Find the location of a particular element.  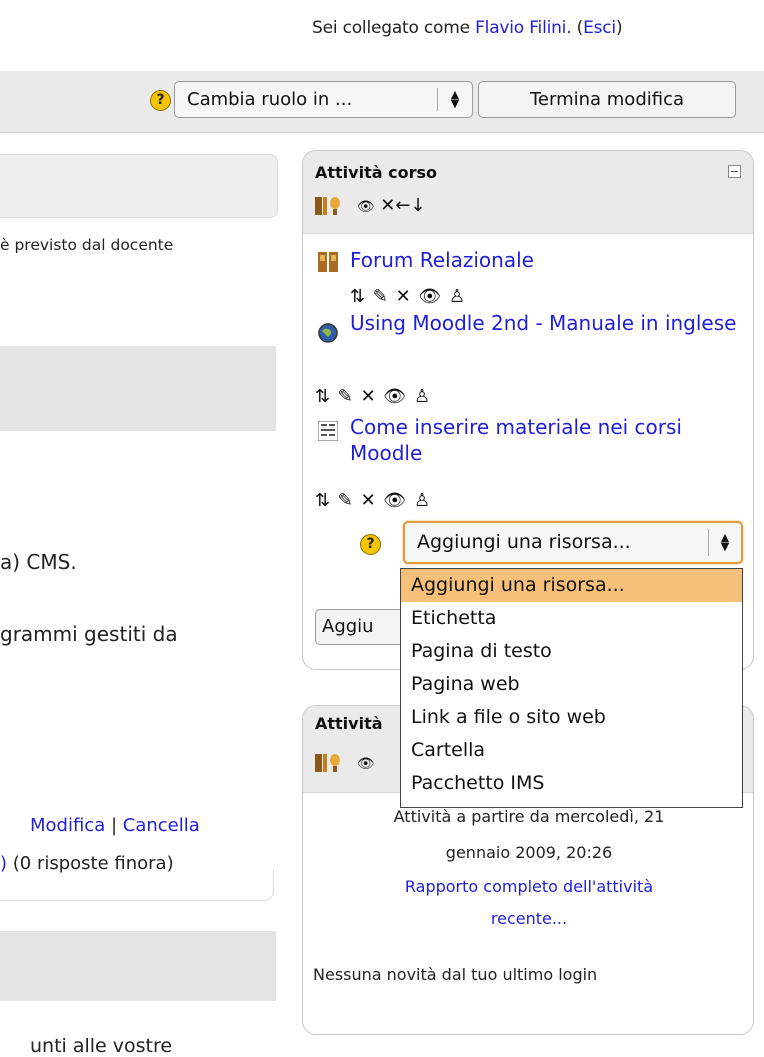

logout-link: Esci is located at coordinates (599, 28).